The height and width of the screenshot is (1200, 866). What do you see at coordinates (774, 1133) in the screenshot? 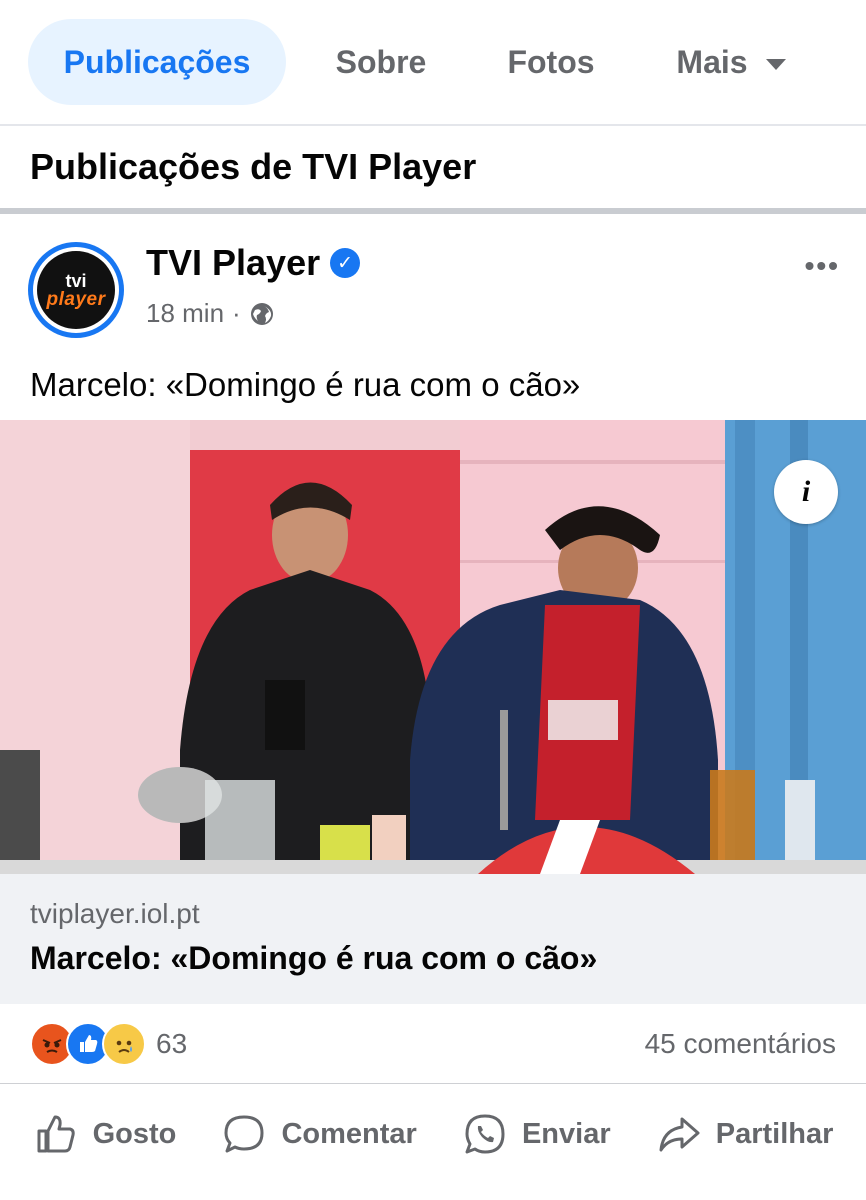
I see `share-label: Partilhar` at bounding box center [774, 1133].